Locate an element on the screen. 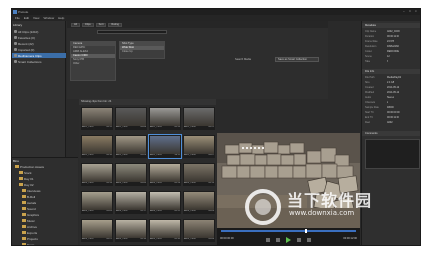  bin-tree-item: Exports is located at coordinates (29, 232).